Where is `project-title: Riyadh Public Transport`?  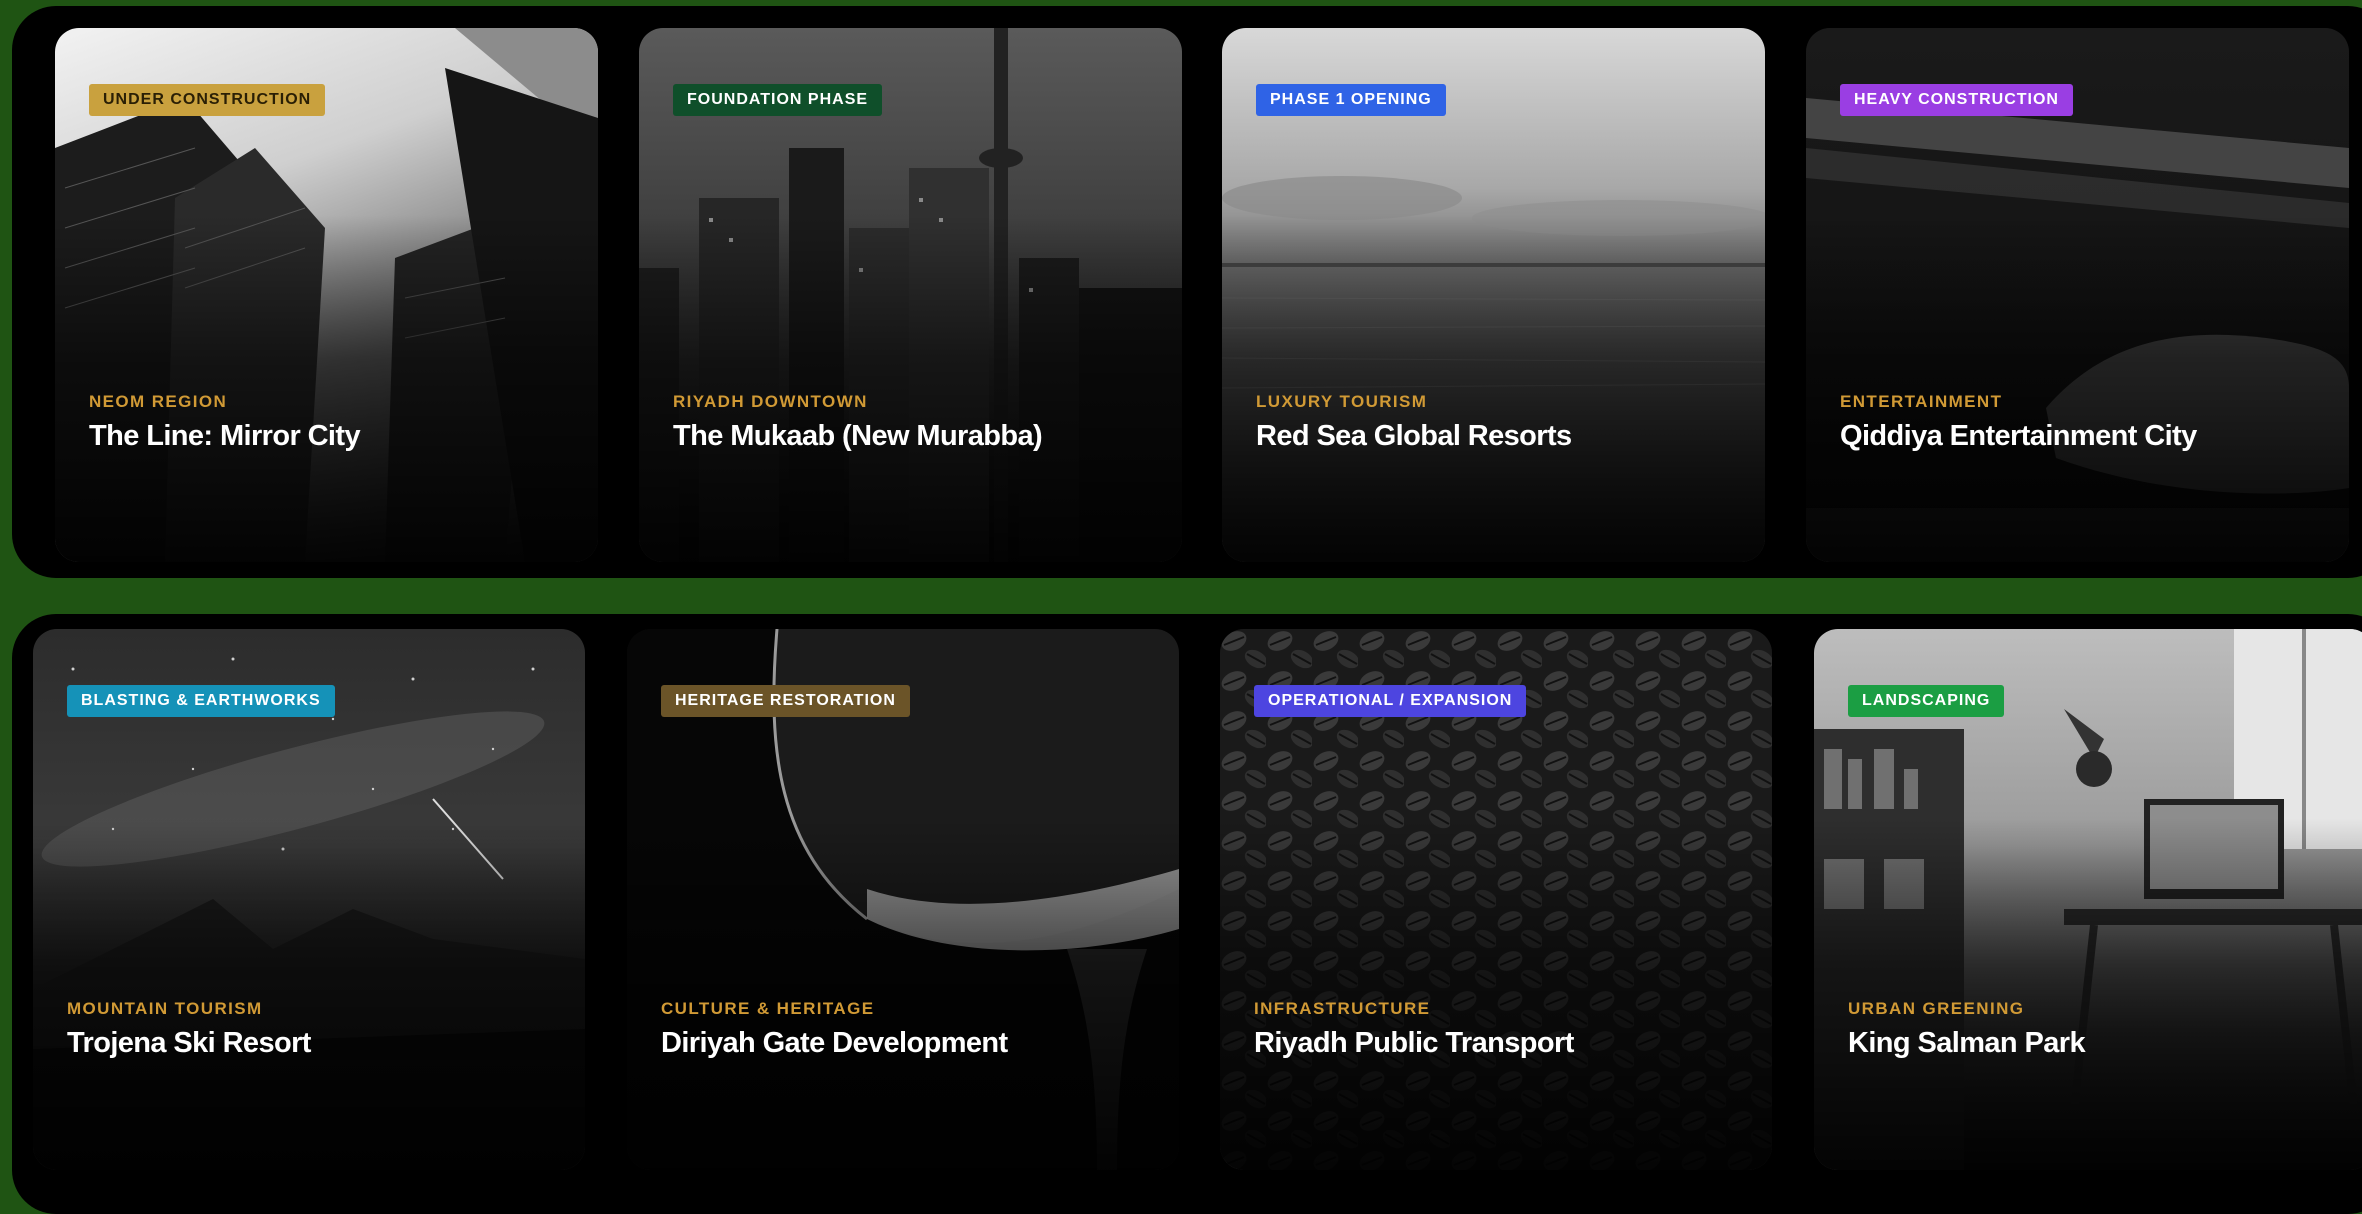
project-title: Riyadh Public Transport is located at coordinates (1414, 1043).